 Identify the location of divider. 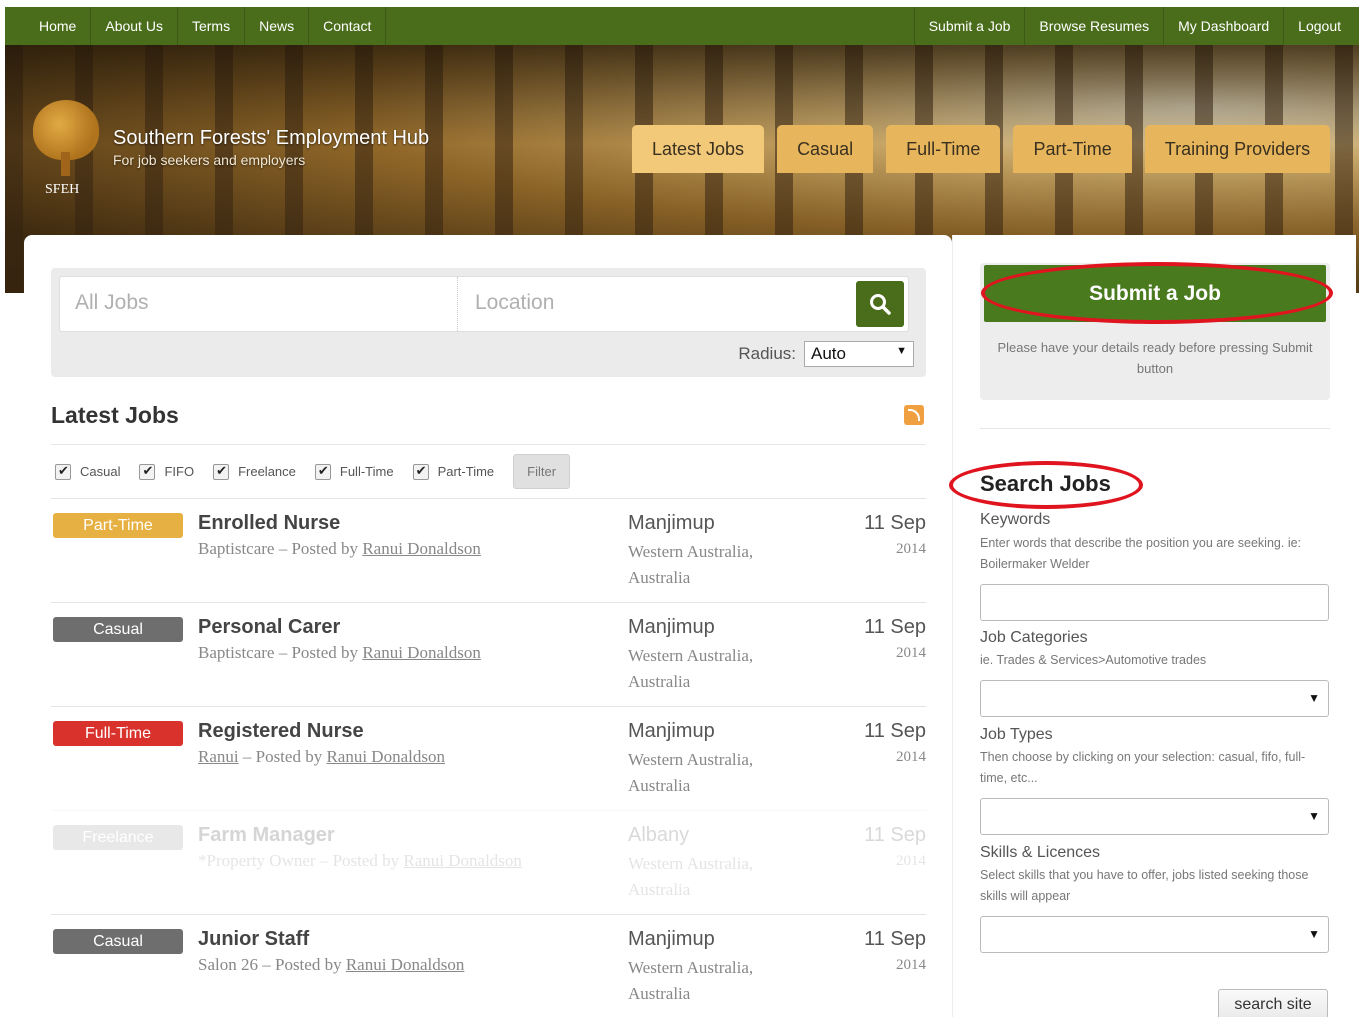
(1155, 428).